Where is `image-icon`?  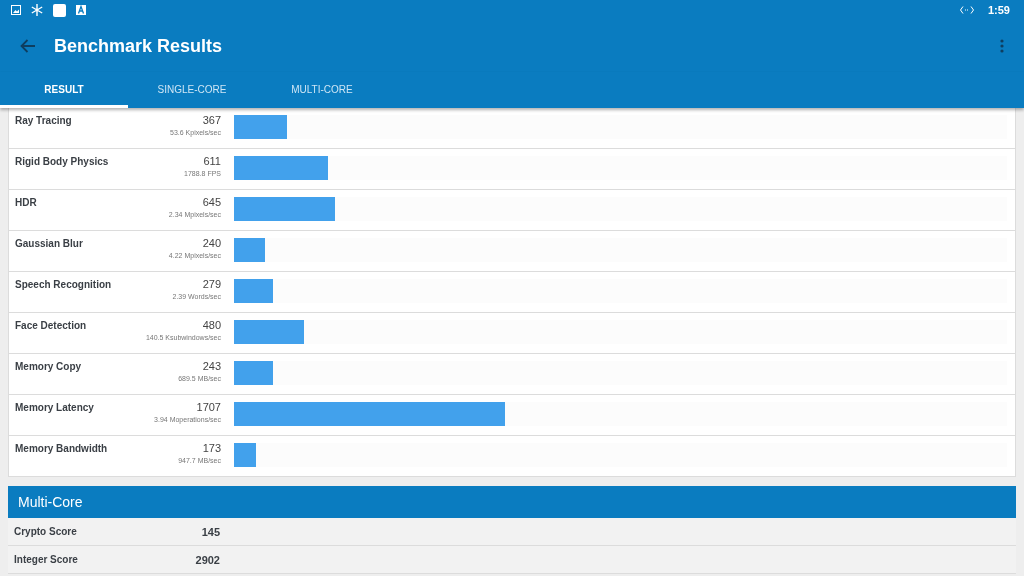 image-icon is located at coordinates (16, 10).